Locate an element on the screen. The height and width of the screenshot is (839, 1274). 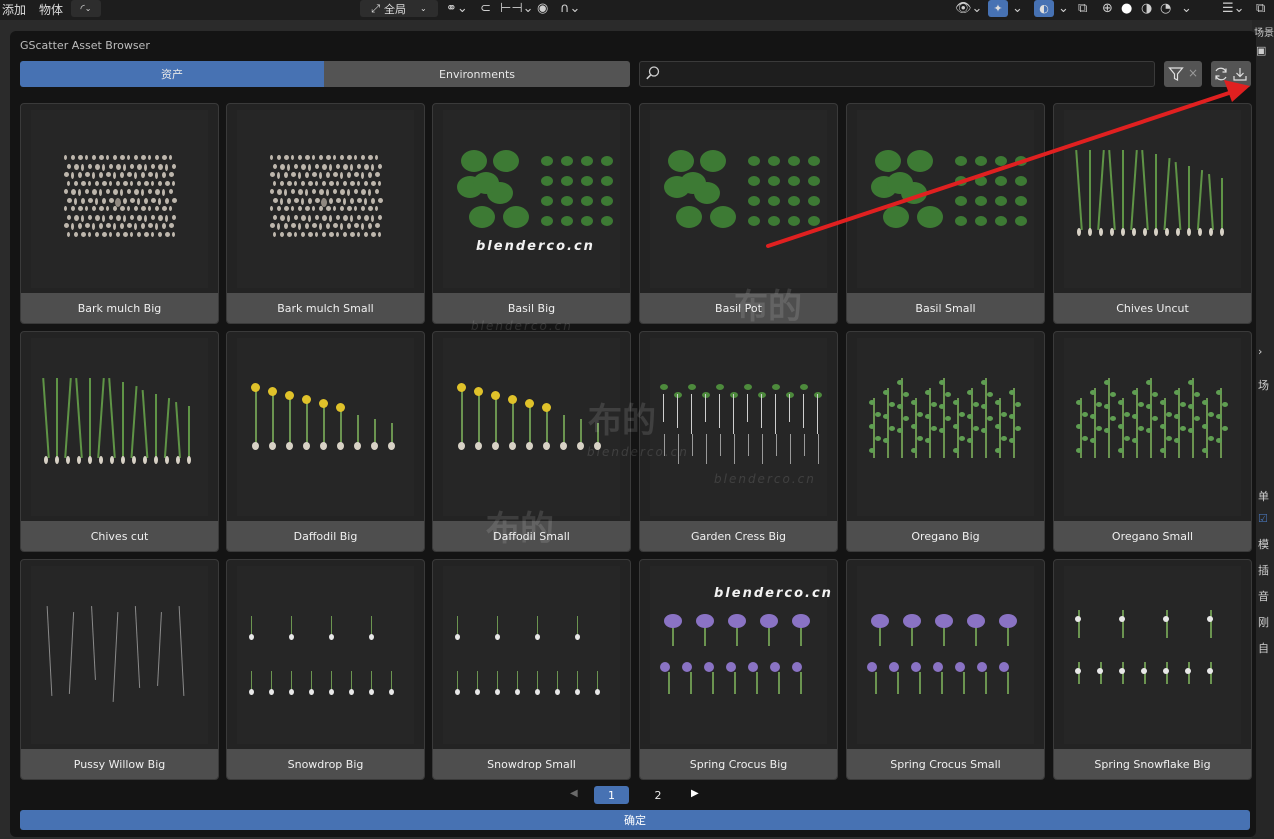
new-collection-icon: ⧉ is located at coordinates (1260, 8).